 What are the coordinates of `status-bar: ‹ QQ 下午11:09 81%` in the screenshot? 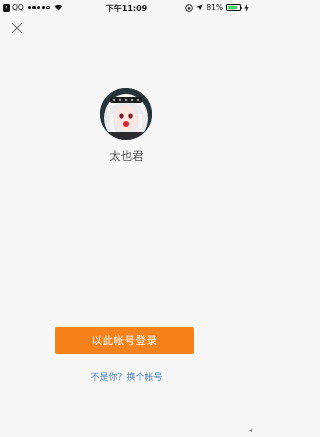 It's located at (126, 7).